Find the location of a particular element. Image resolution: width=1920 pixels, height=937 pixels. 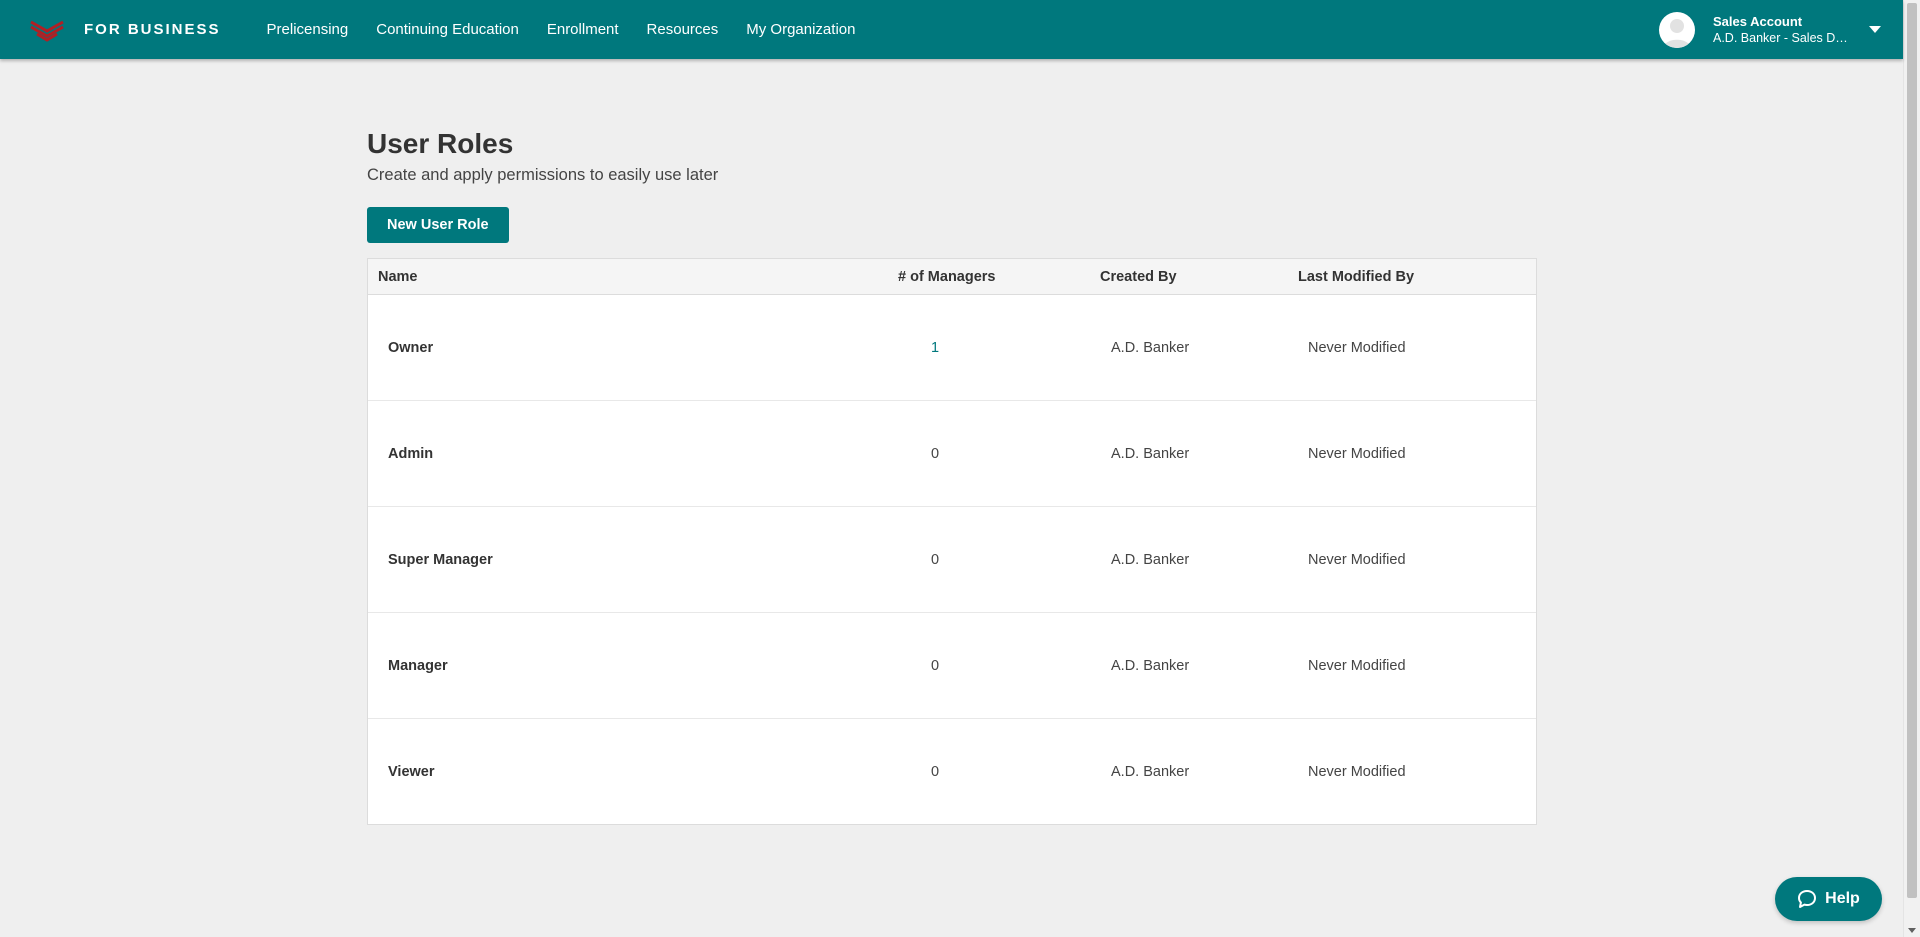

account-name: Sales Account is located at coordinates (1758, 21).